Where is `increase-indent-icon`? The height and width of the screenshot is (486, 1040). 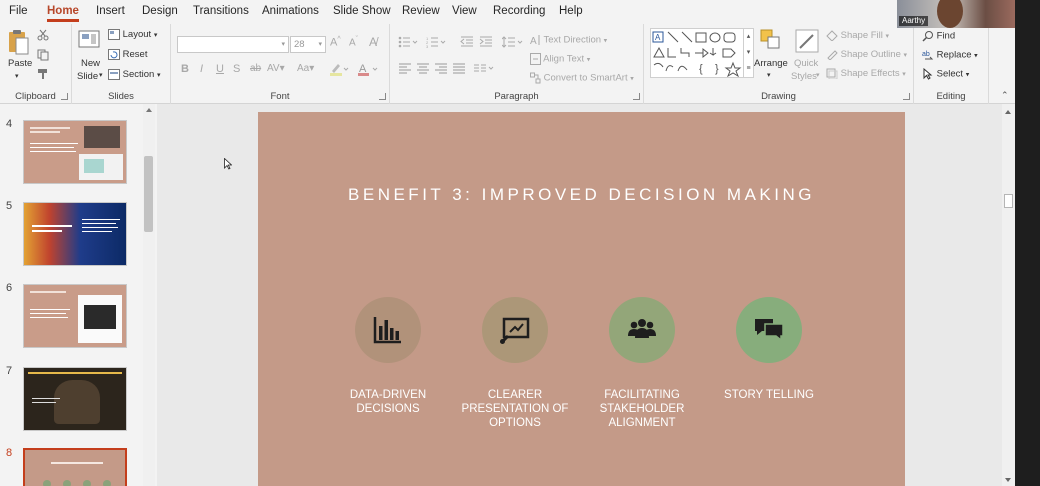
increase-indent-icon is located at coordinates (486, 42).